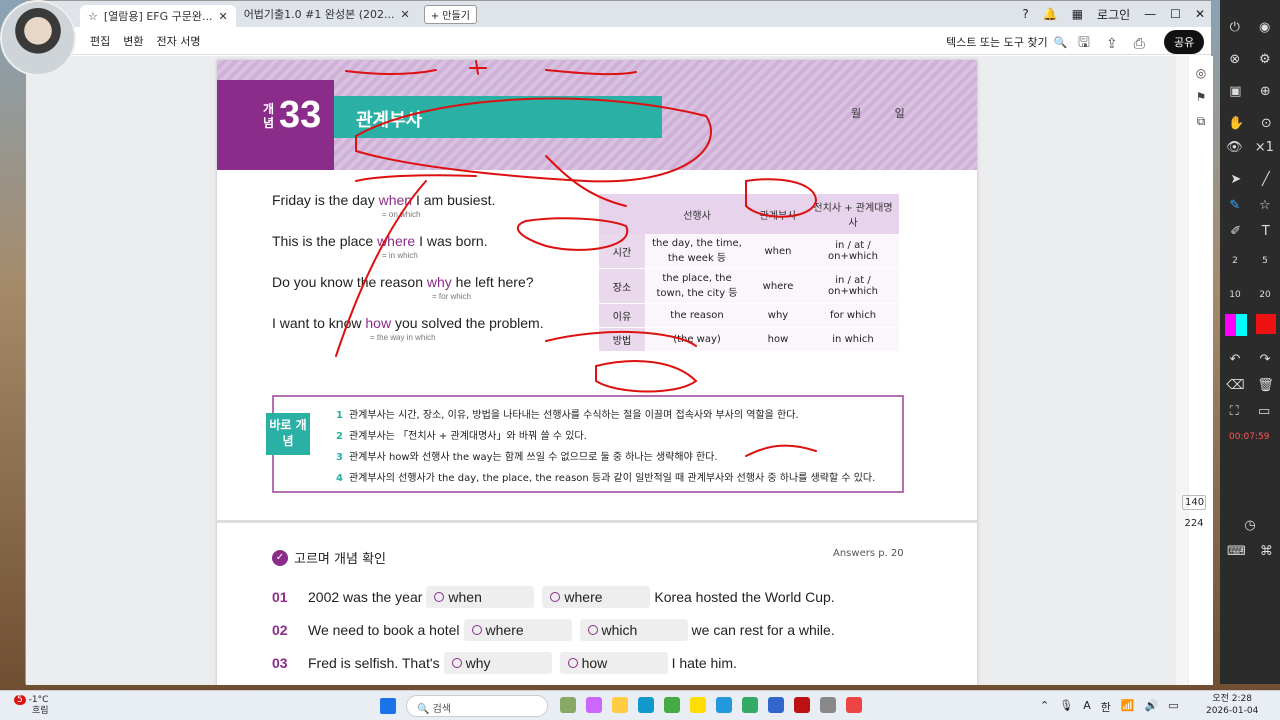 This screenshot has height=720, width=1280. What do you see at coordinates (275, 125) in the screenshot?
I see `concept-badge: 개념 33` at bounding box center [275, 125].